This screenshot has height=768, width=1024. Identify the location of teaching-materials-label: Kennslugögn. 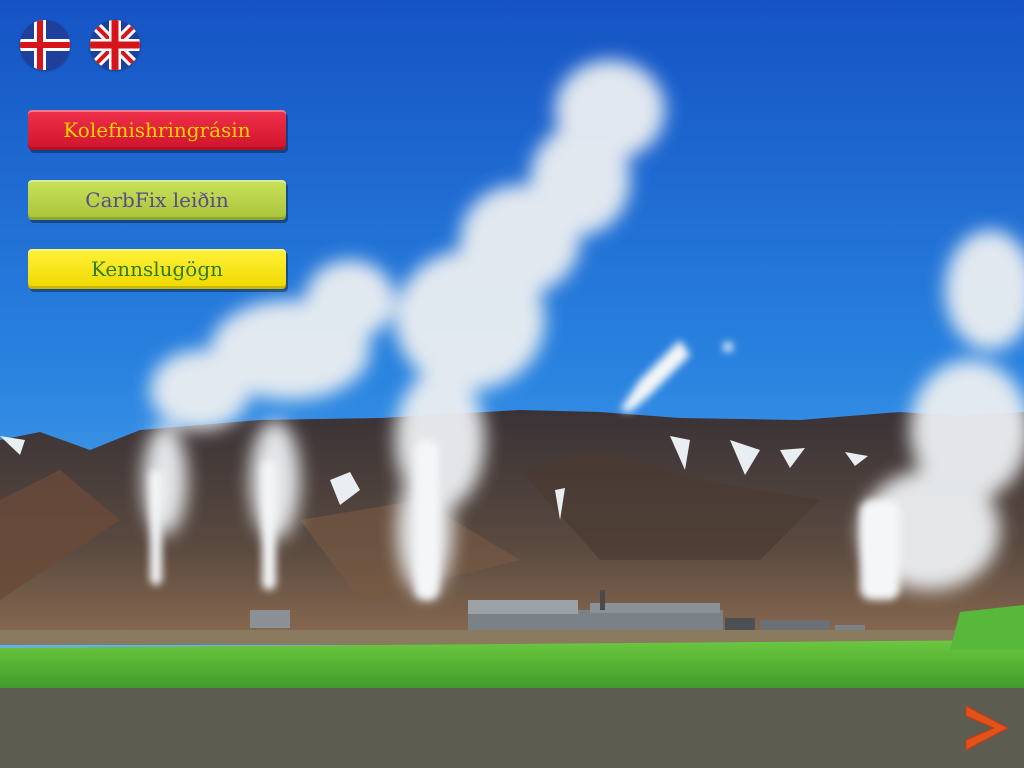
(157, 269).